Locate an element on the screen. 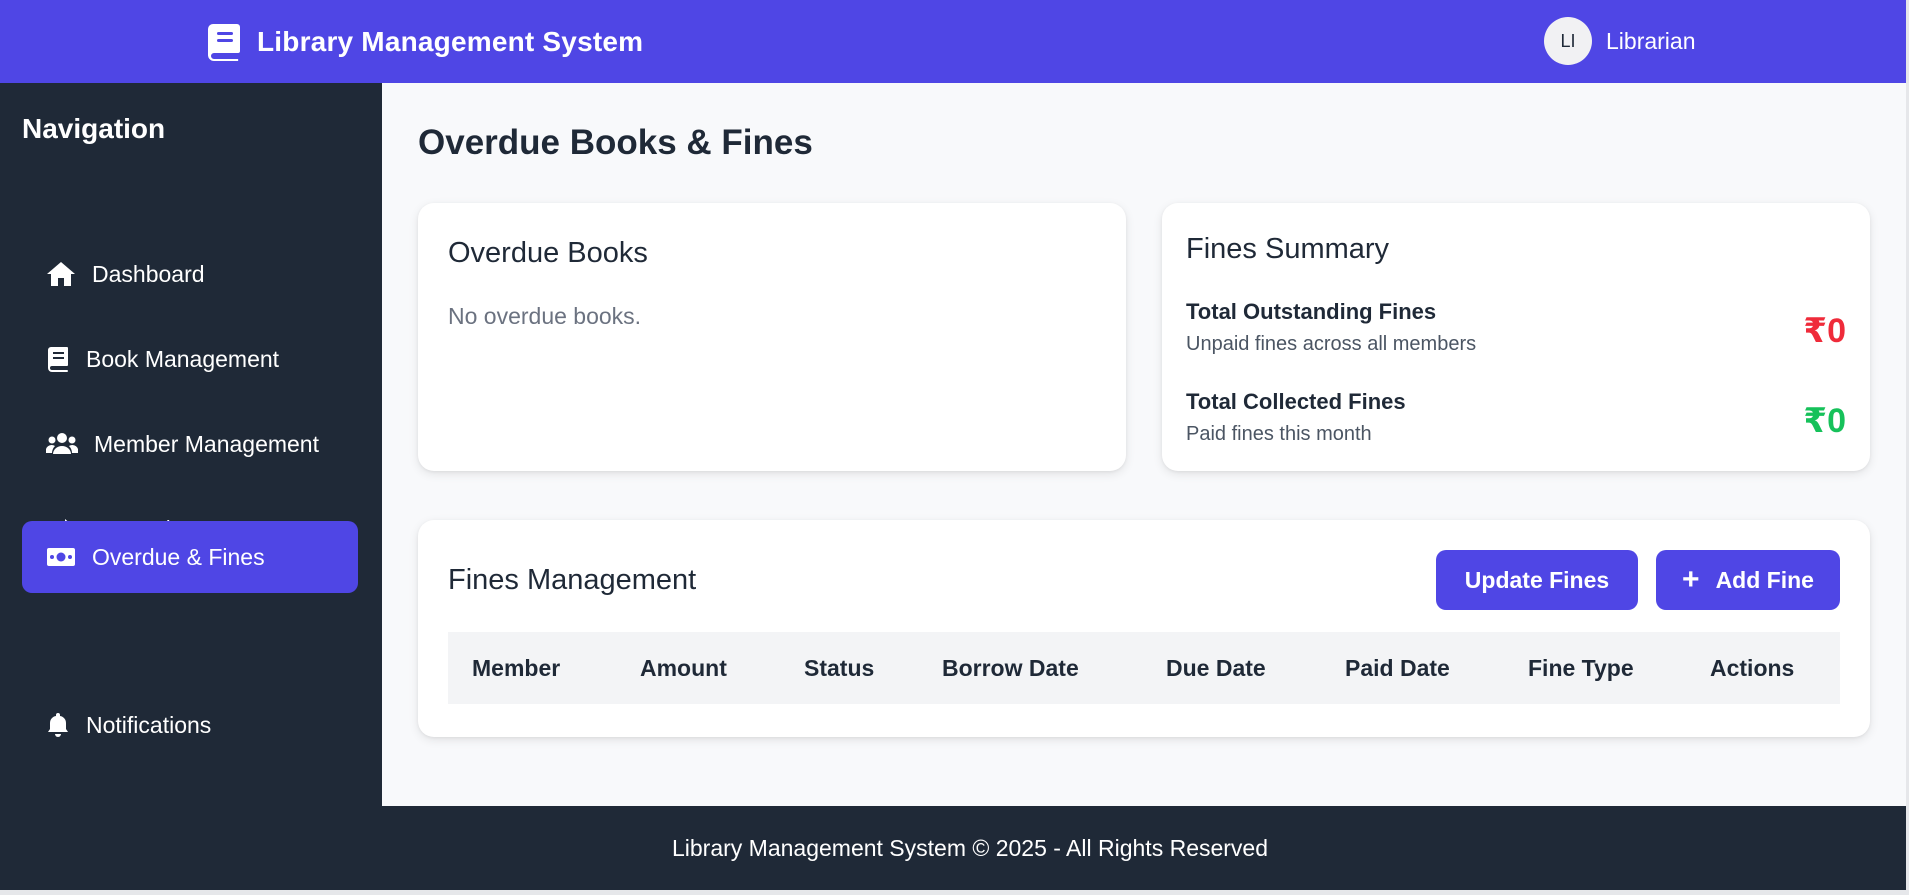  update-fines-button: Update Fines is located at coordinates (1537, 580).